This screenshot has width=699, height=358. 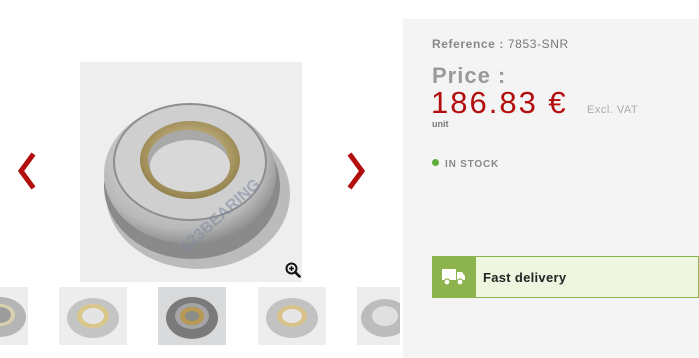 I want to click on reference-label: Reference :, so click(x=468, y=44).